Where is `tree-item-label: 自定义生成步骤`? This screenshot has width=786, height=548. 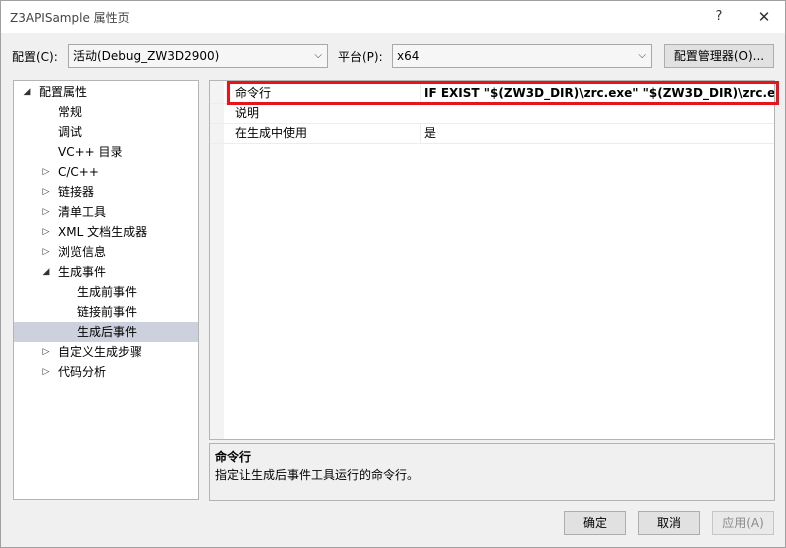
tree-item-label: 自定义生成步骤 is located at coordinates (100, 352).